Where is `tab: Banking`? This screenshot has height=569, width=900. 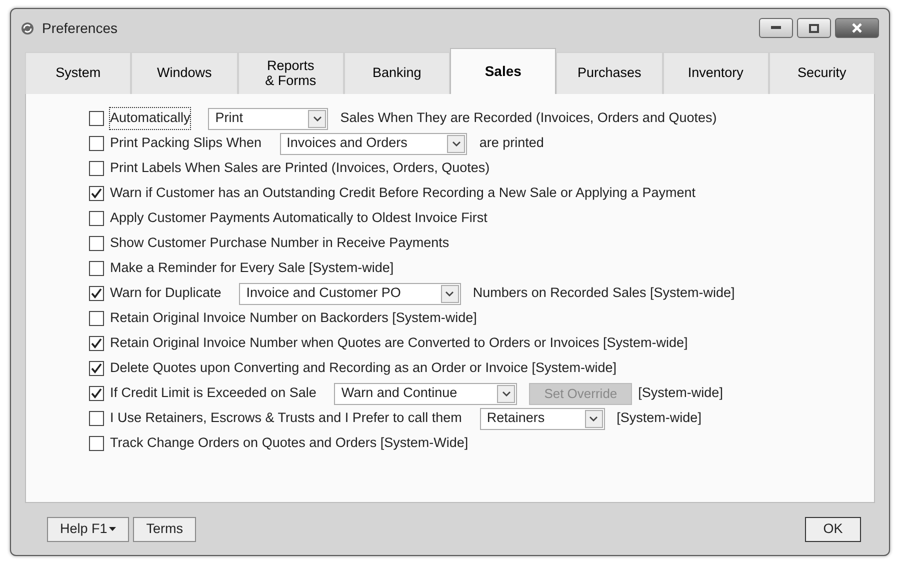 tab: Banking is located at coordinates (397, 73).